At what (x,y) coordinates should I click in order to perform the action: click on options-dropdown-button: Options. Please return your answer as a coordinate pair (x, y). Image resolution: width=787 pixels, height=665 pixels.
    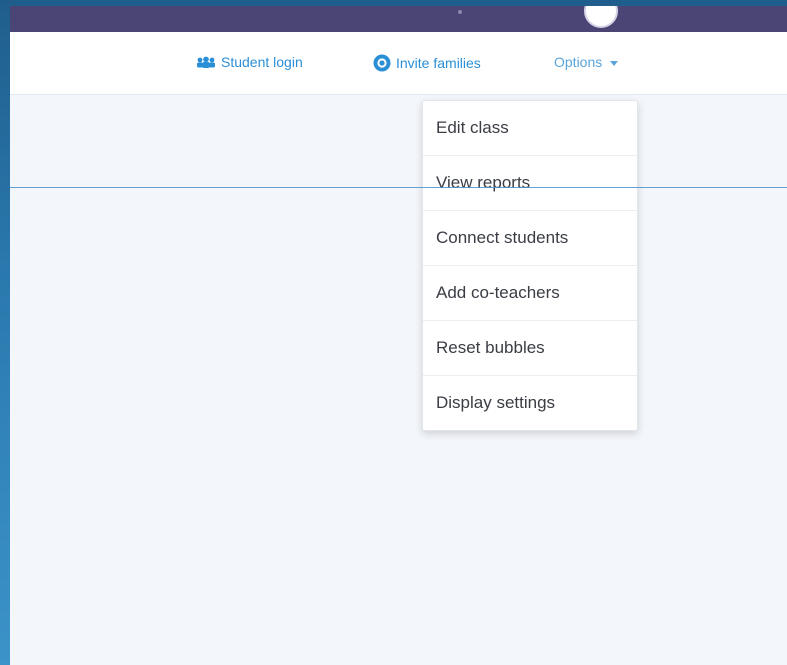
    Looking at the image, I should click on (586, 62).